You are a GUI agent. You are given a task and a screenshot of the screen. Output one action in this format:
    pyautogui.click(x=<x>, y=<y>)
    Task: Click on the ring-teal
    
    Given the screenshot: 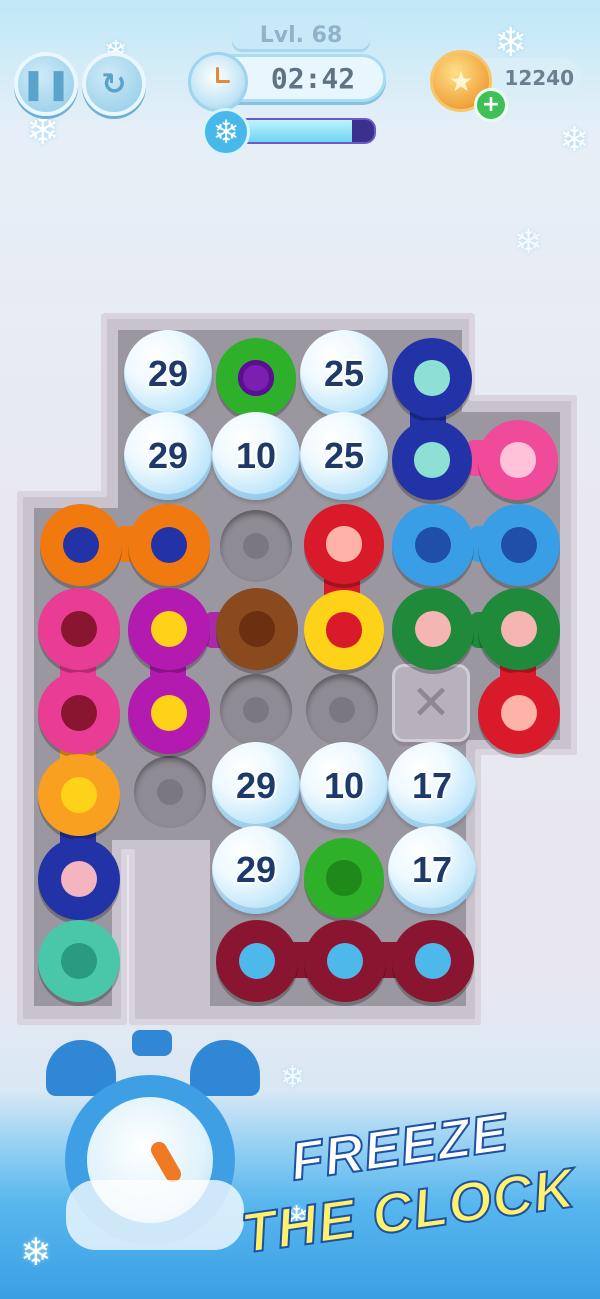 What is the action you would take?
    pyautogui.click(x=79, y=961)
    